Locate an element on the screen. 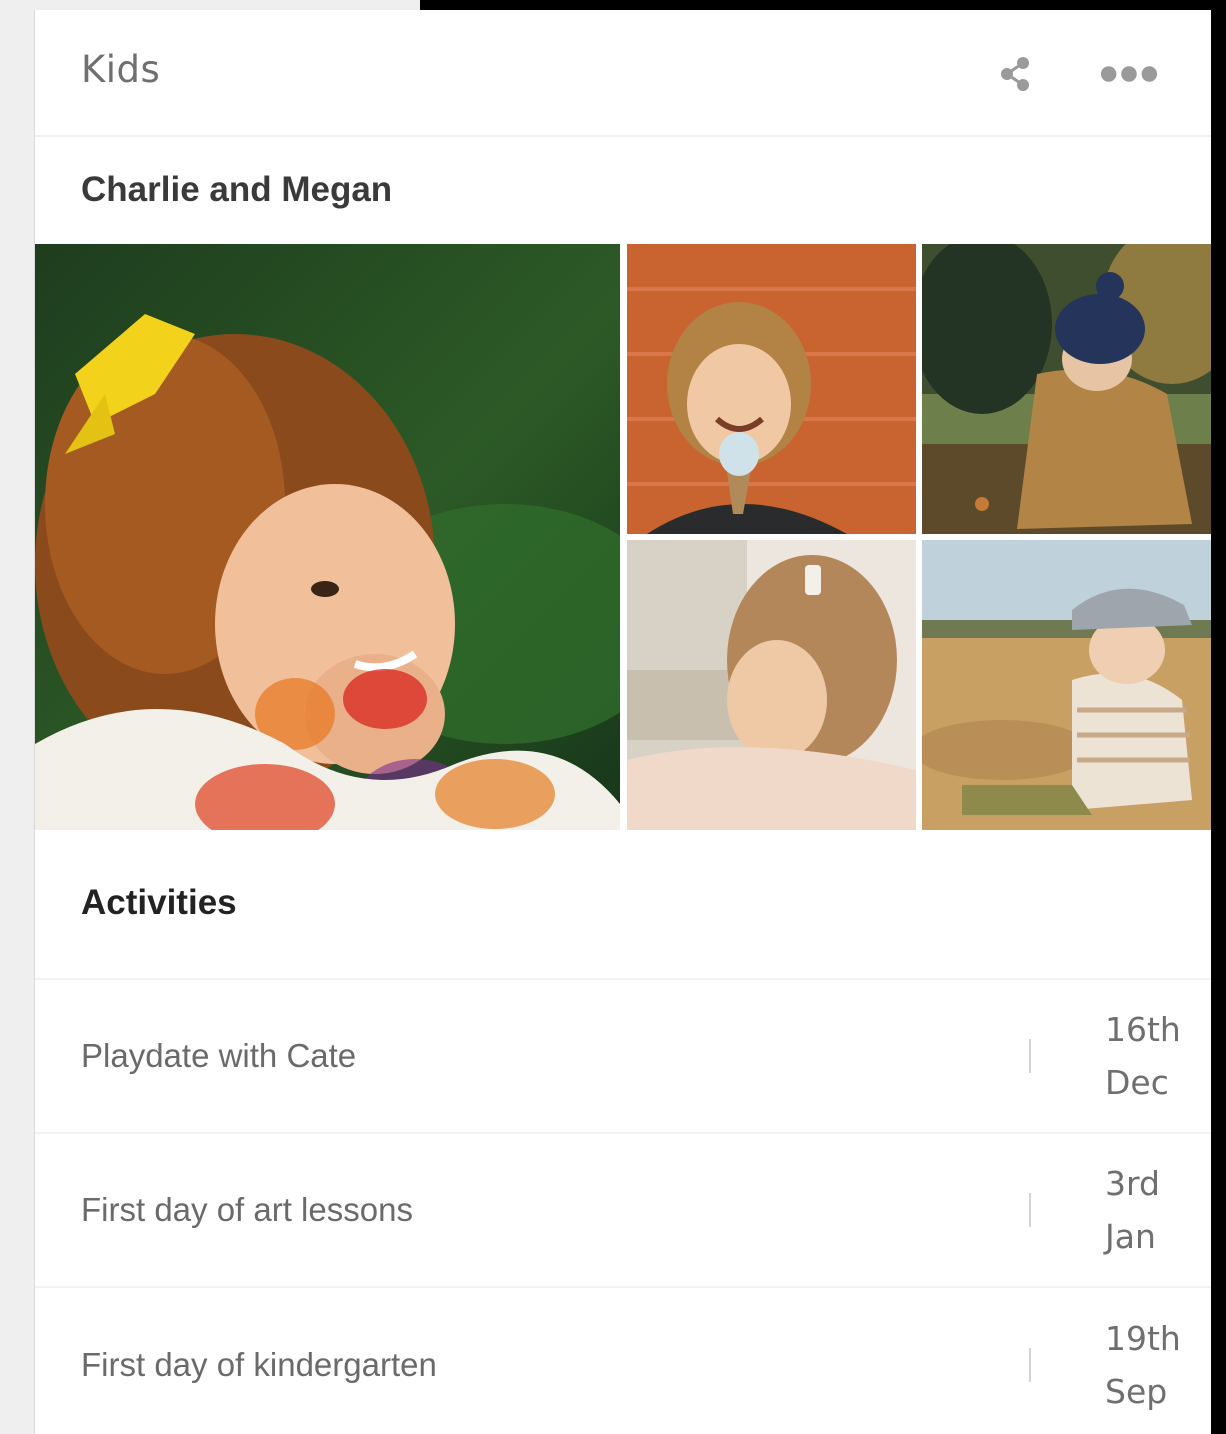 This screenshot has width=1226, height=1434. more-options-button is located at coordinates (1129, 74).